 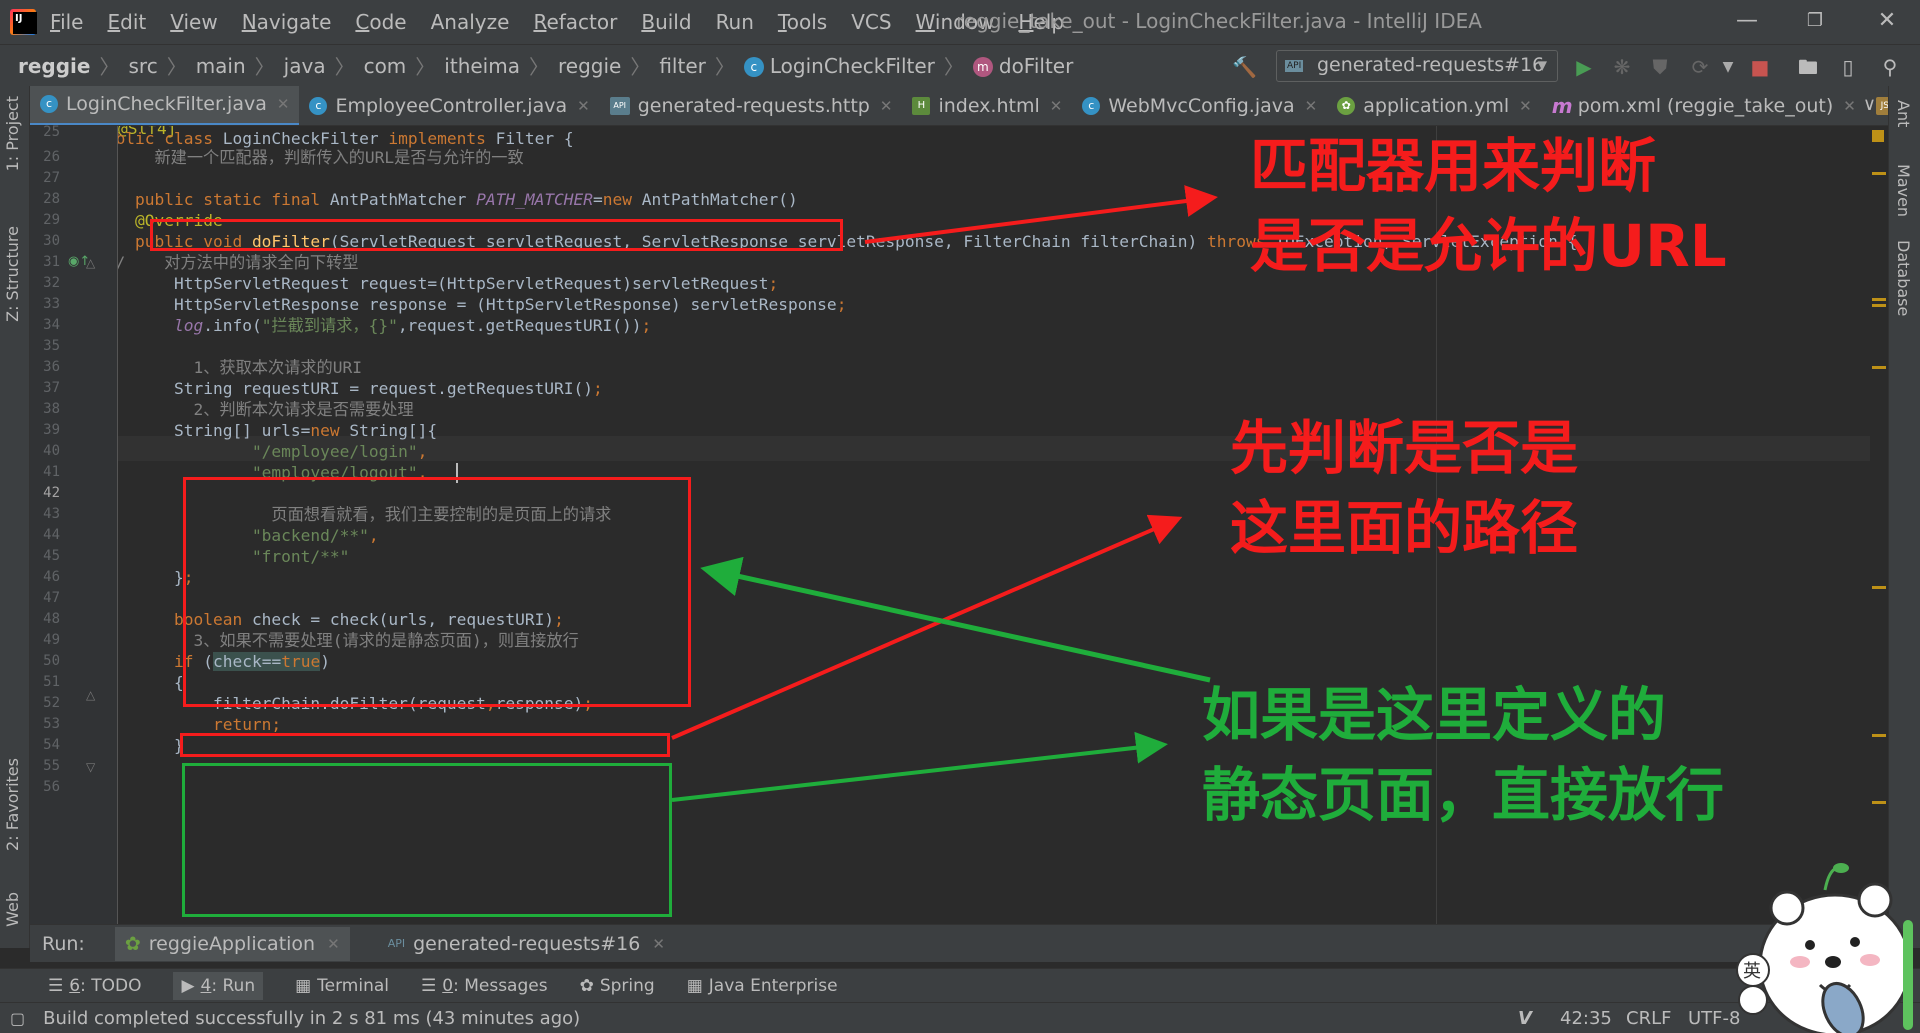 I want to click on green-box-pass, so click(x=427, y=840).